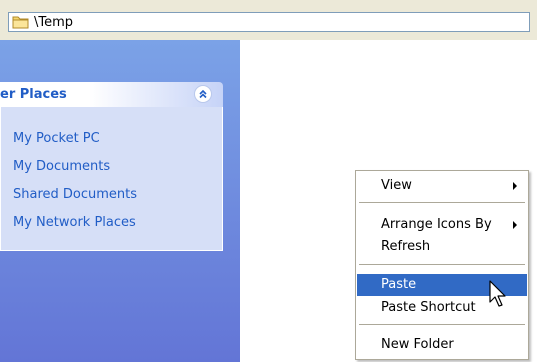  I want to click on menu-item-label: View, so click(396, 185).